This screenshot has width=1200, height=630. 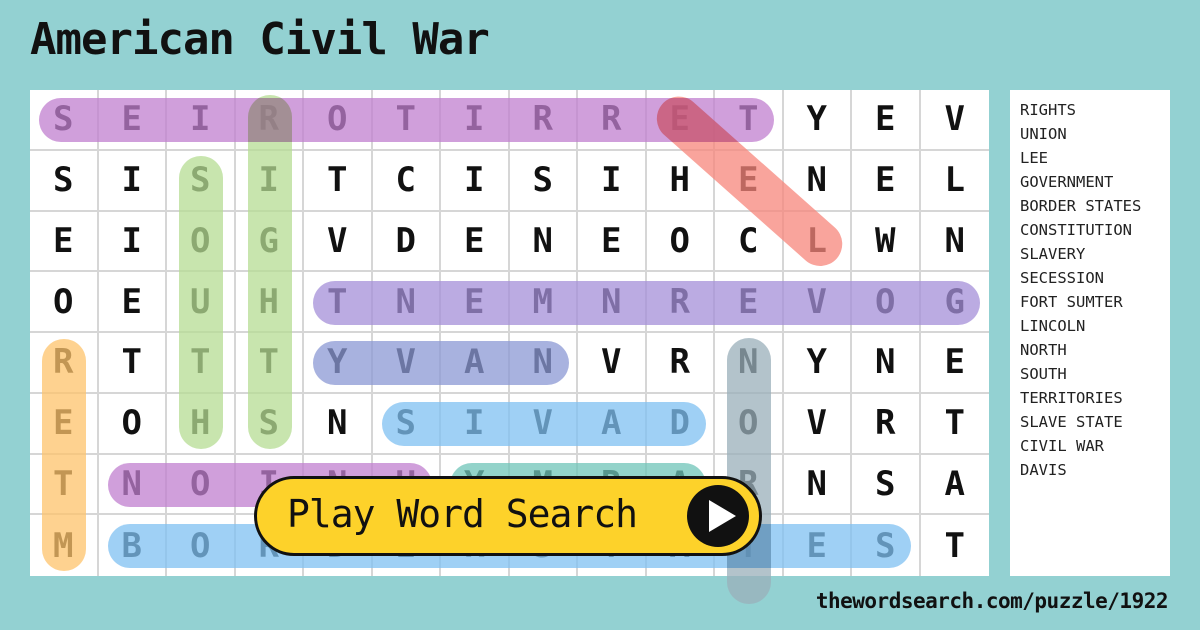 What do you see at coordinates (133, 545) in the screenshot?
I see `grid-cell: B` at bounding box center [133, 545].